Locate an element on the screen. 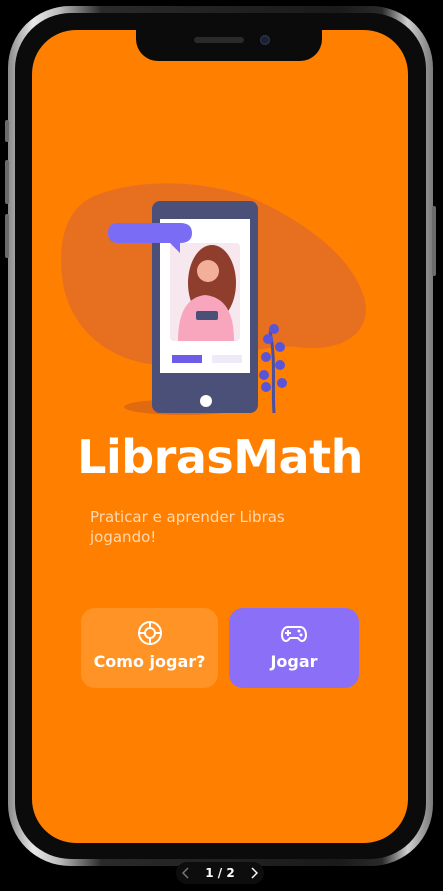  volume-down-button is located at coordinates (7, 236).